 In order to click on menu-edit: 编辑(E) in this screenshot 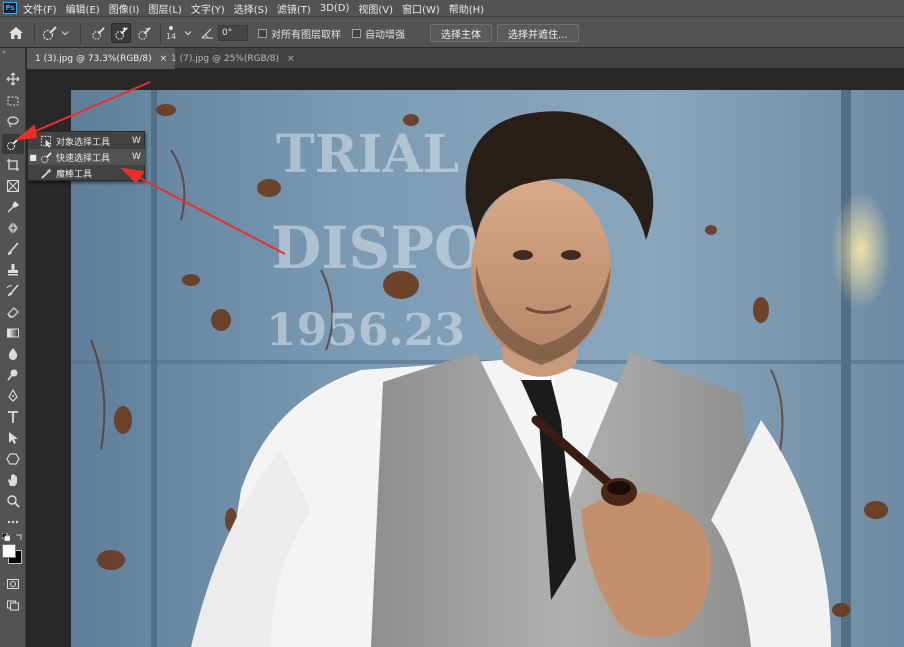, I will do `click(83, 8)`.